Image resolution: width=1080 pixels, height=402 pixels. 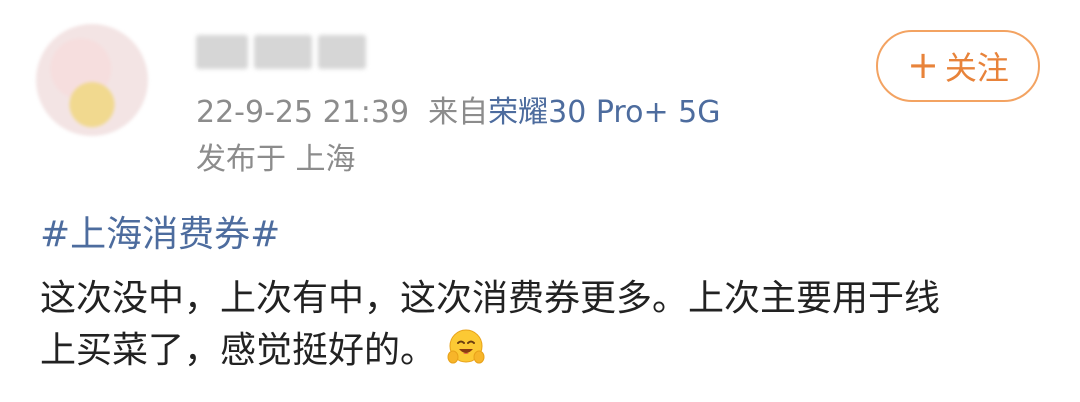 What do you see at coordinates (303, 112) in the screenshot?
I see `post-timestamp: 22-9-25 21:39` at bounding box center [303, 112].